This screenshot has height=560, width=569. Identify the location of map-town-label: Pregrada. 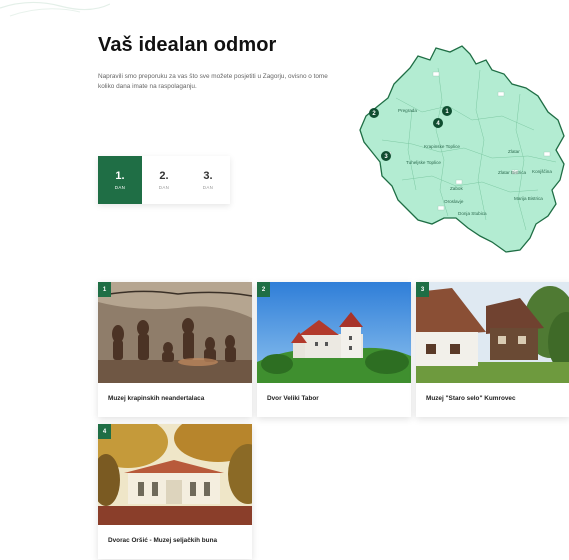
(407, 110).